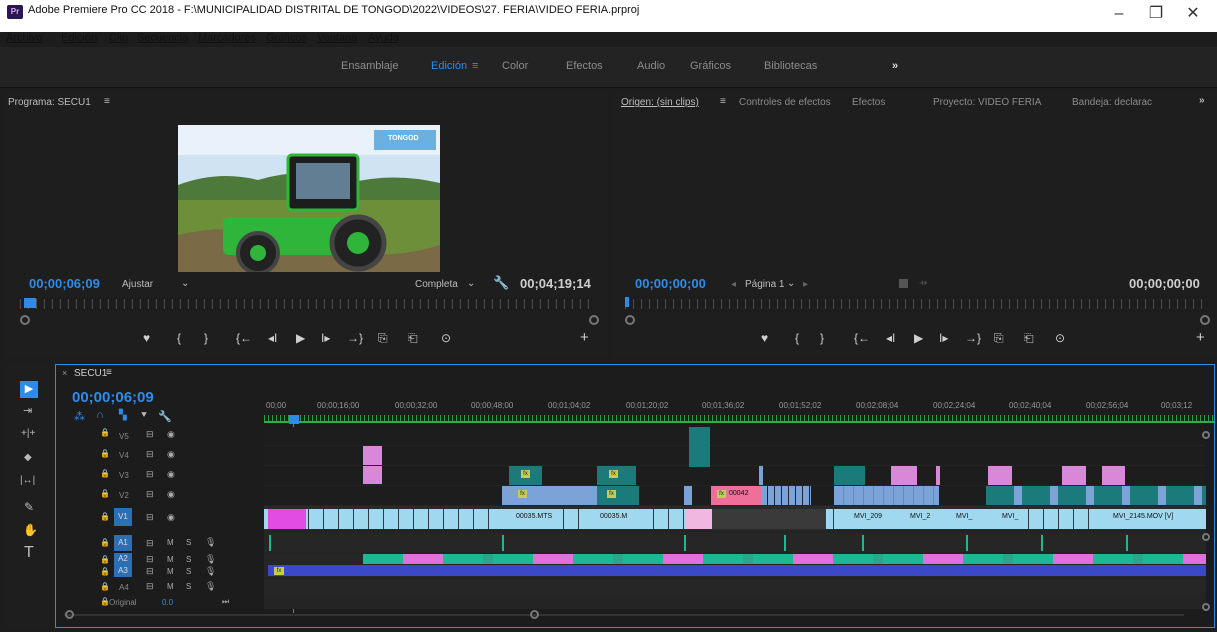  What do you see at coordinates (27, 480) in the screenshot?
I see `slip-tool-icon: |↔|` at bounding box center [27, 480].